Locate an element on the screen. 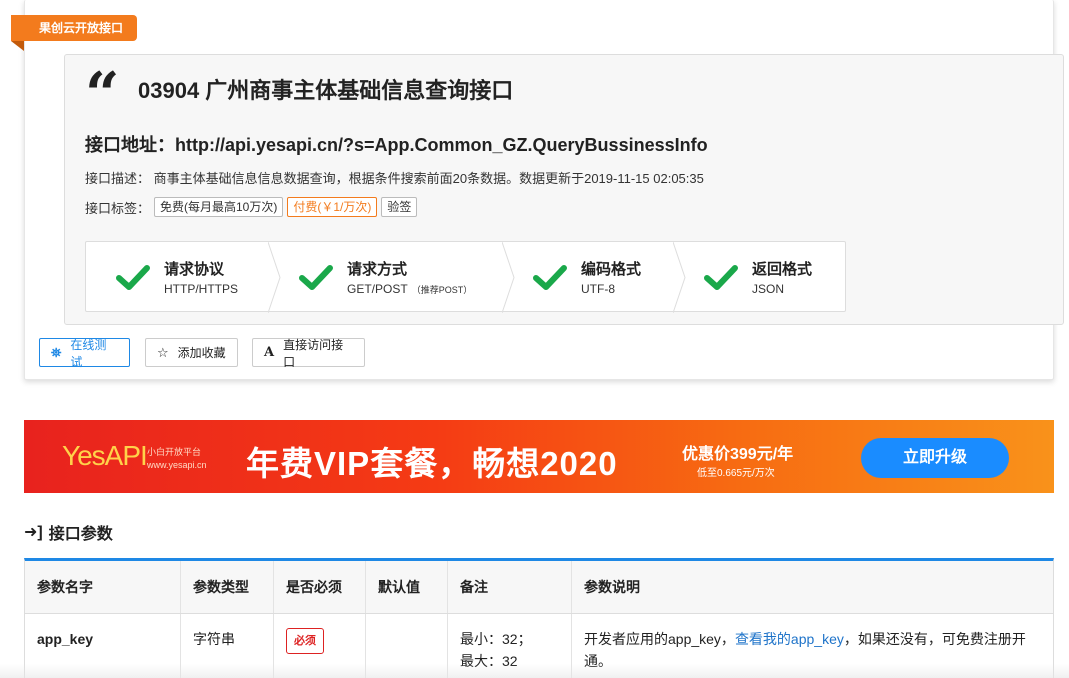  add-favorite-button: ☆ 添加收藏 is located at coordinates (191, 352).